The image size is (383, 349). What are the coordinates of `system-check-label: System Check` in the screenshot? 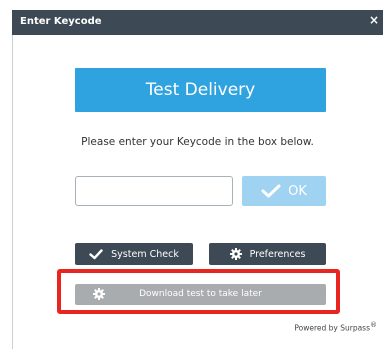 It's located at (145, 254).